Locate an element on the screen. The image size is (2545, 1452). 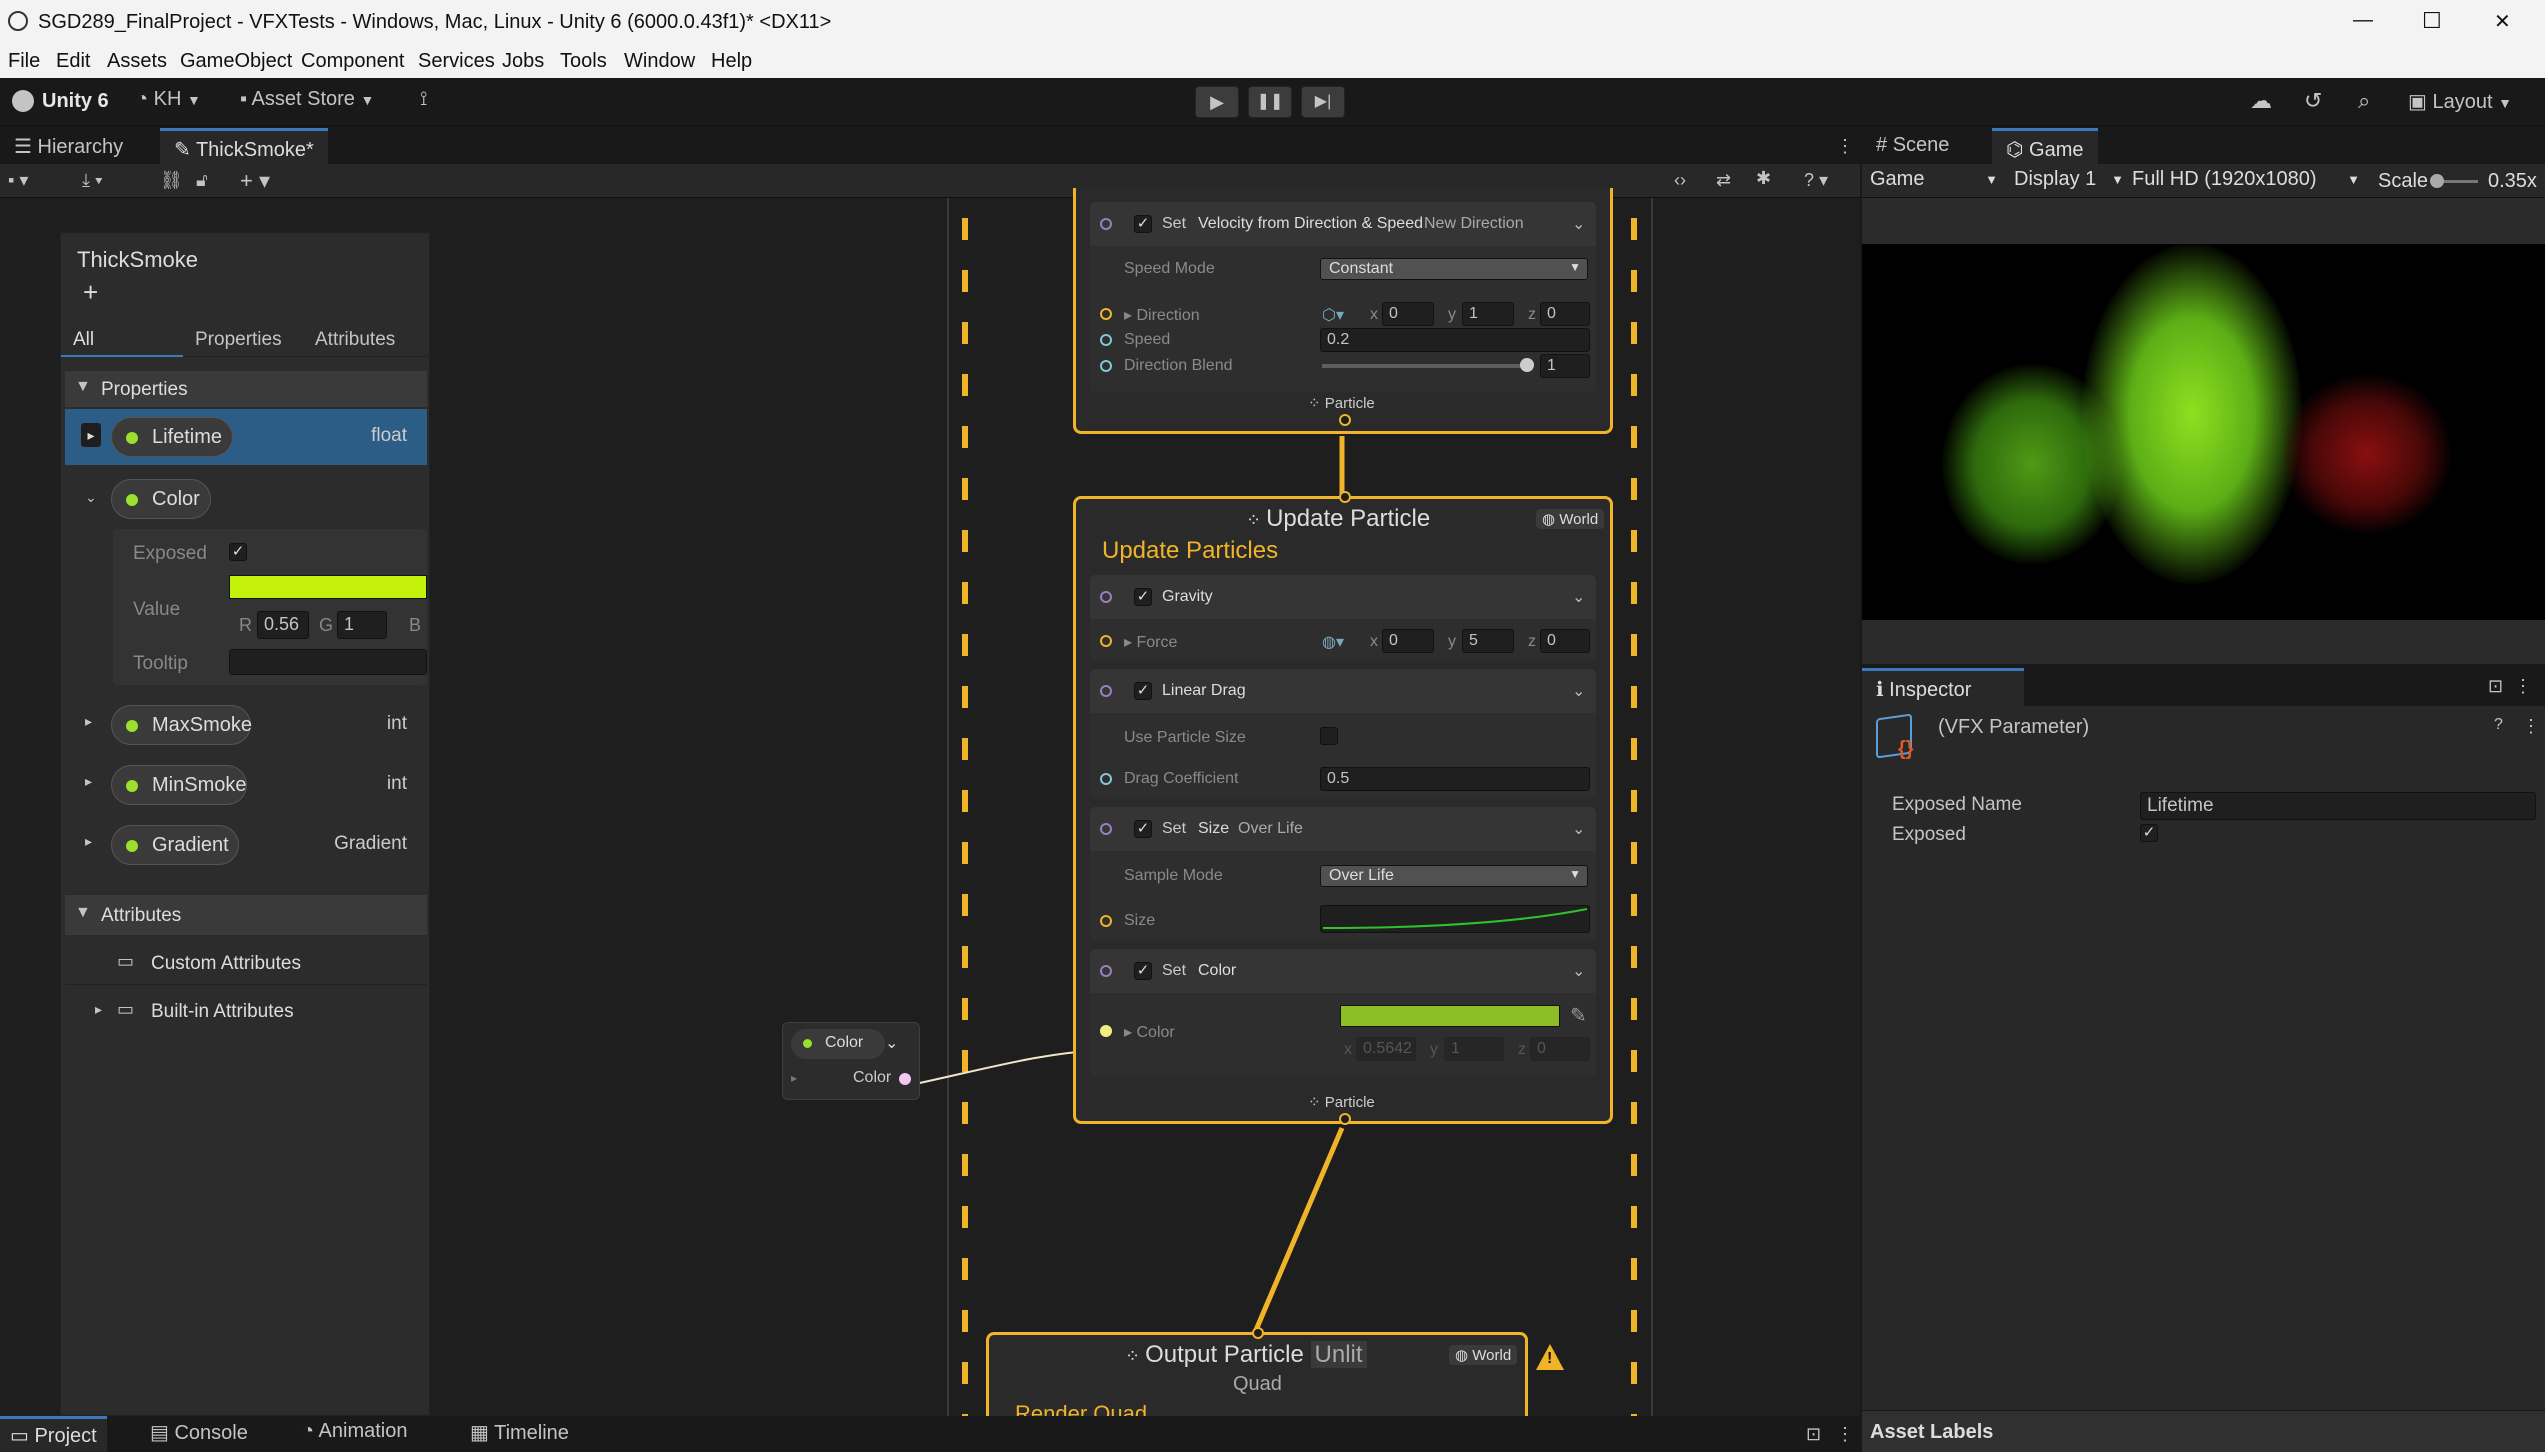
debug-icon: ✱ is located at coordinates (1763, 178).